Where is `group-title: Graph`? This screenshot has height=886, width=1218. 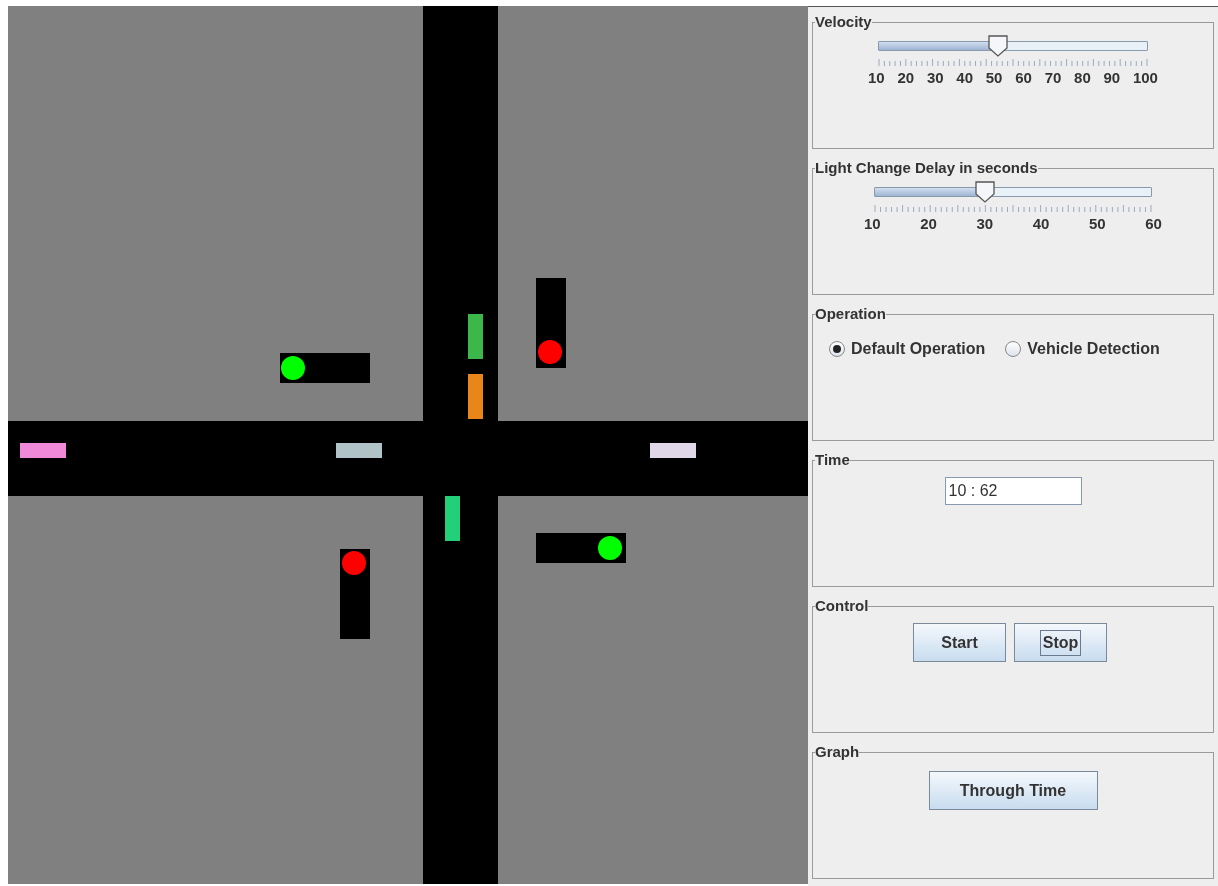 group-title: Graph is located at coordinates (837, 752).